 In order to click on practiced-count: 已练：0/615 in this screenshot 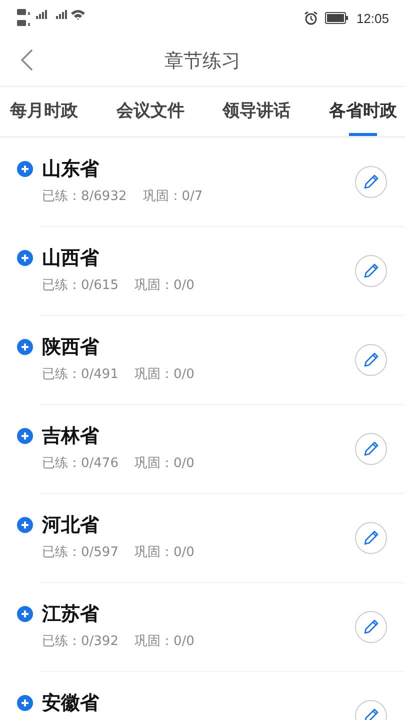, I will do `click(80, 285)`.